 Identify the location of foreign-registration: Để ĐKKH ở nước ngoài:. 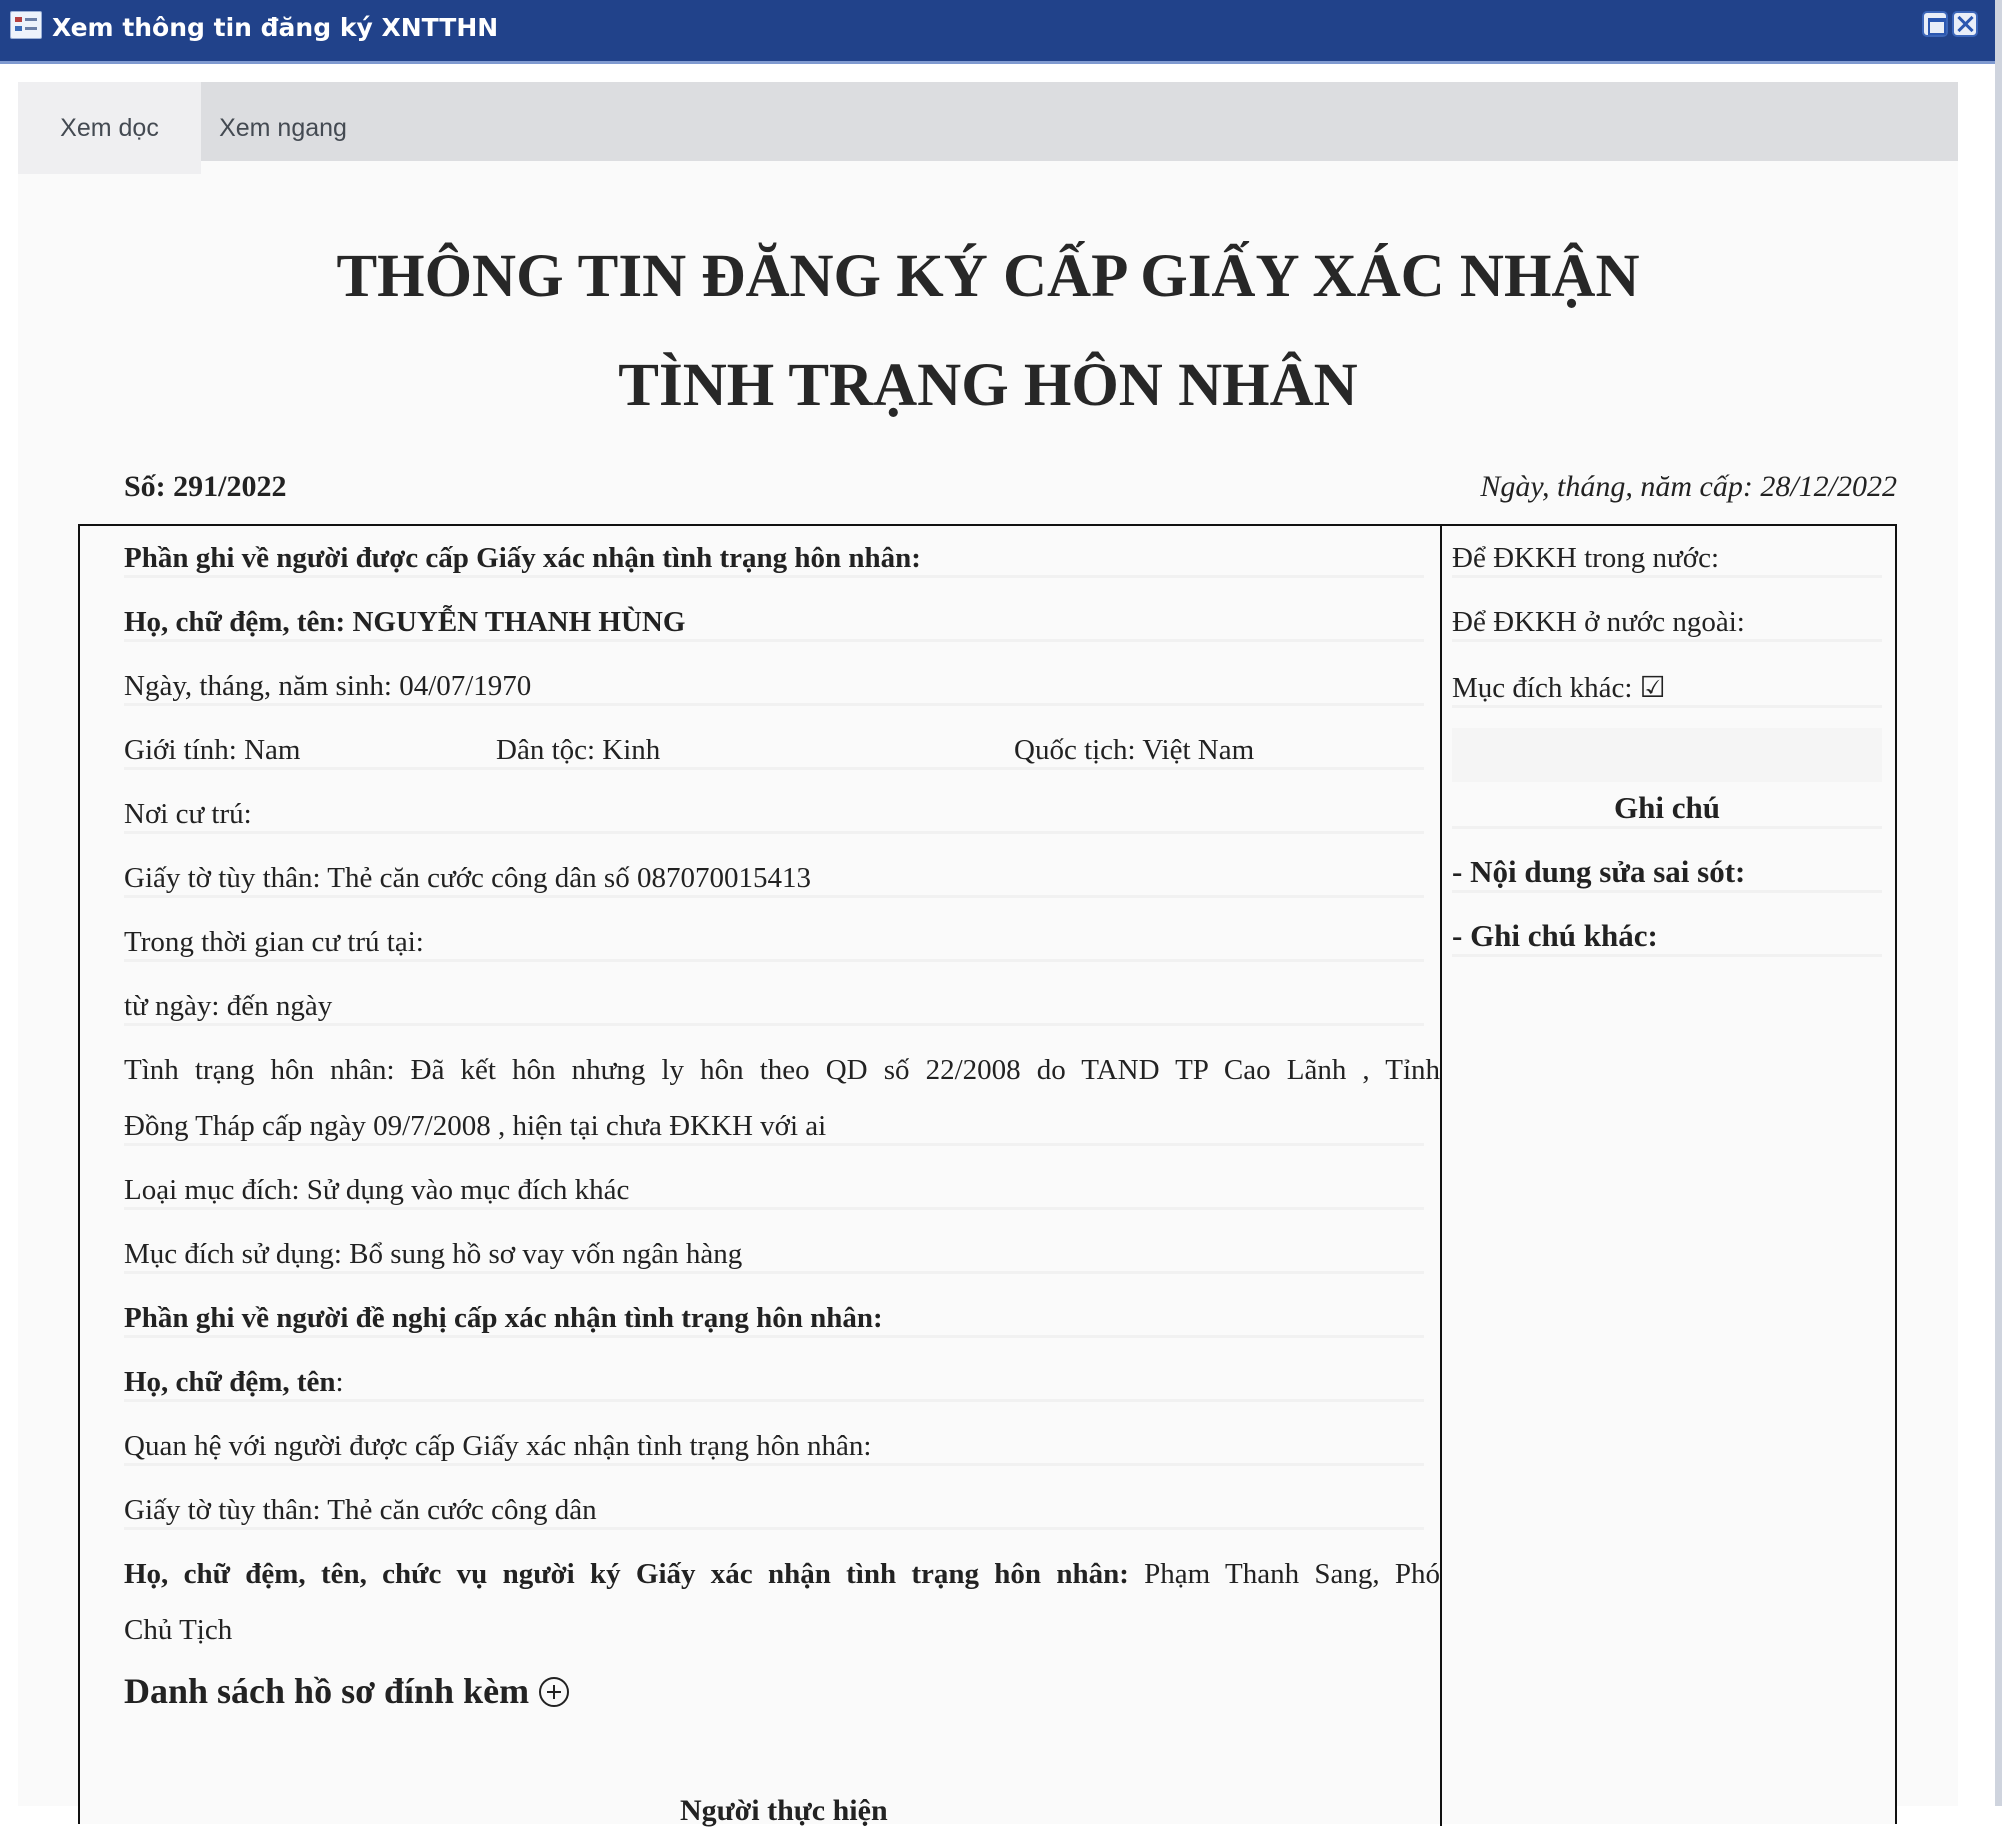
(1667, 624).